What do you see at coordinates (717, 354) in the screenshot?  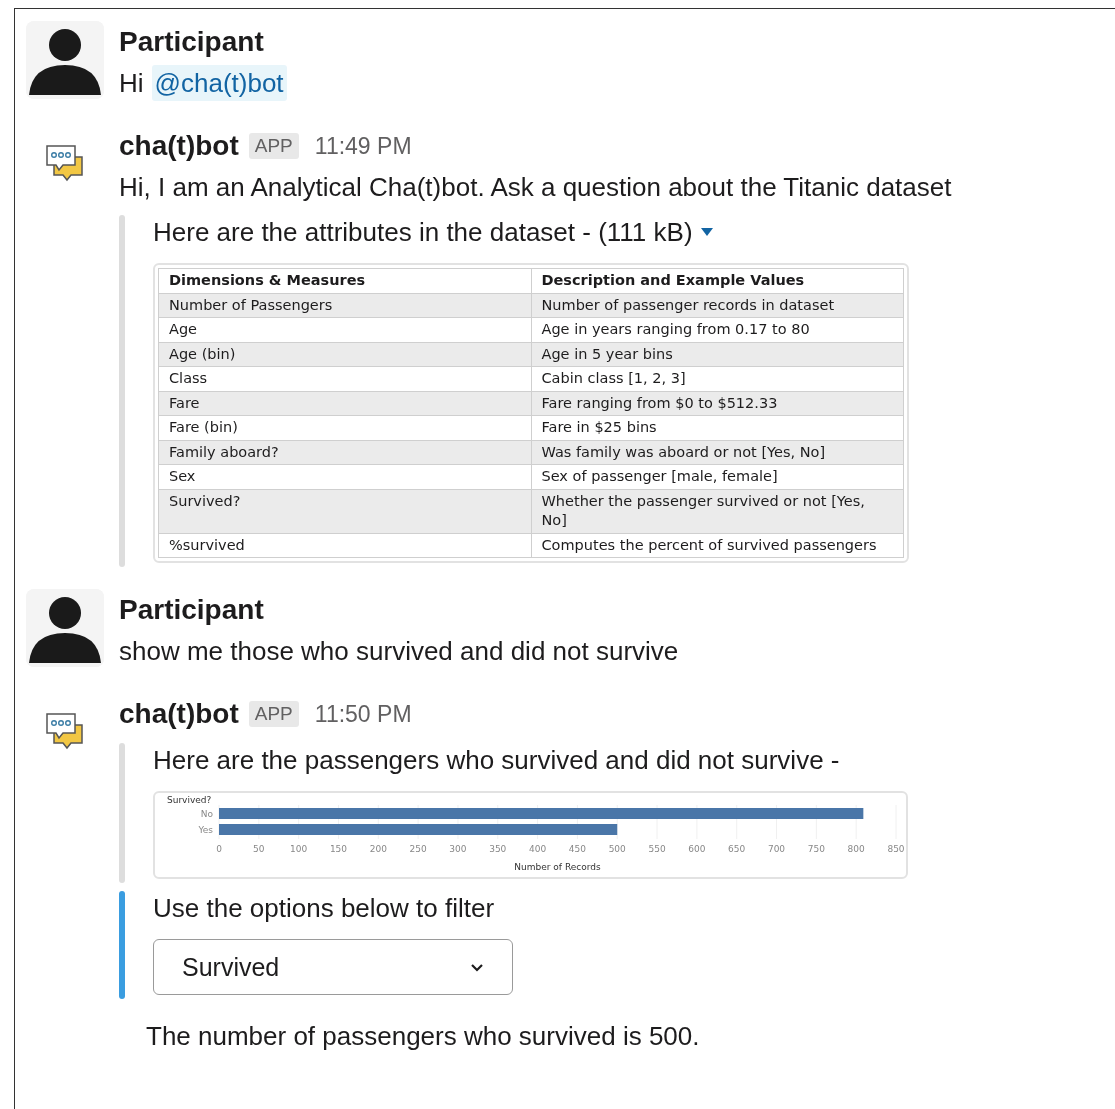 I see `table-cell: Age in 5 year bins` at bounding box center [717, 354].